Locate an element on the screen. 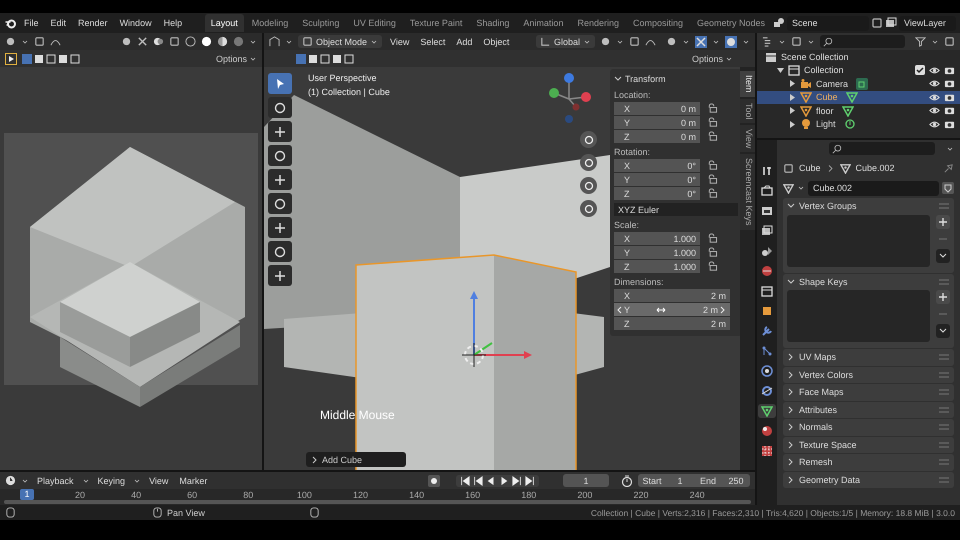  panel-title: Texture Space is located at coordinates (828, 445).